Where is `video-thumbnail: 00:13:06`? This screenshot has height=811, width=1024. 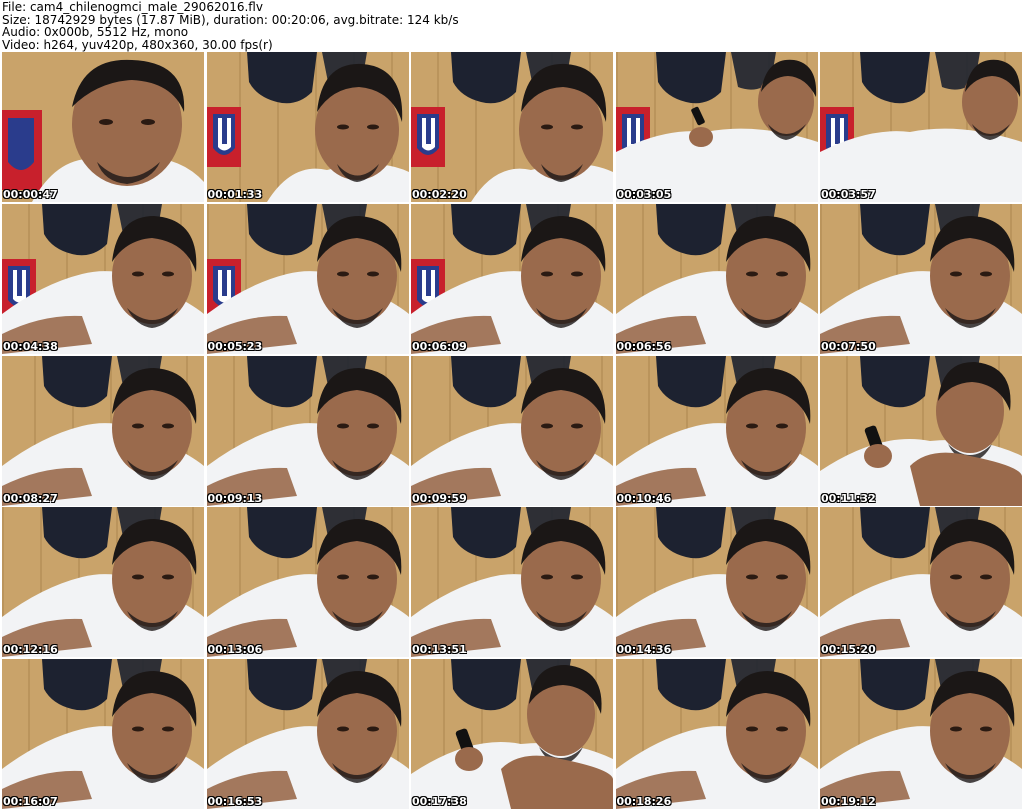 video-thumbnail: 00:13:06 is located at coordinates (307, 582).